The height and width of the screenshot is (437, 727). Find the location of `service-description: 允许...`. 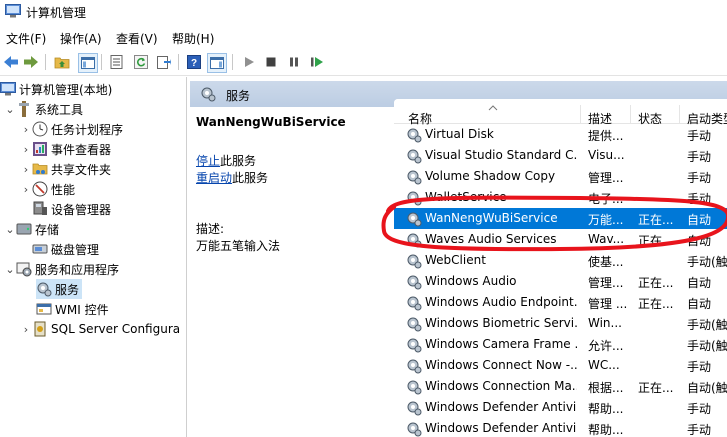

service-description: 允许... is located at coordinates (606, 346).